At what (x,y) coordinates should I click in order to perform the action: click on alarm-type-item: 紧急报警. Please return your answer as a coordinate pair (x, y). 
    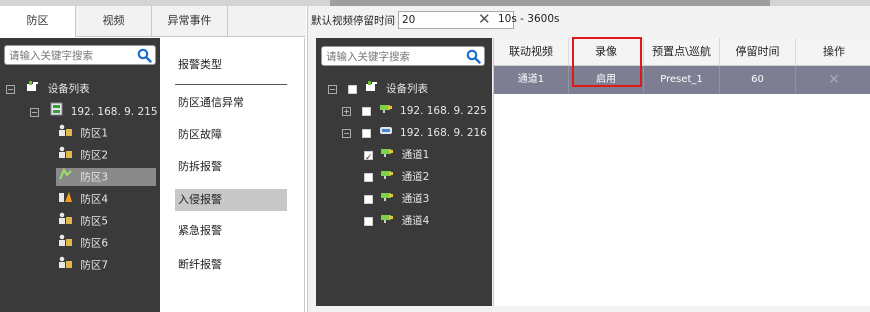
    Looking at the image, I should click on (231, 231).